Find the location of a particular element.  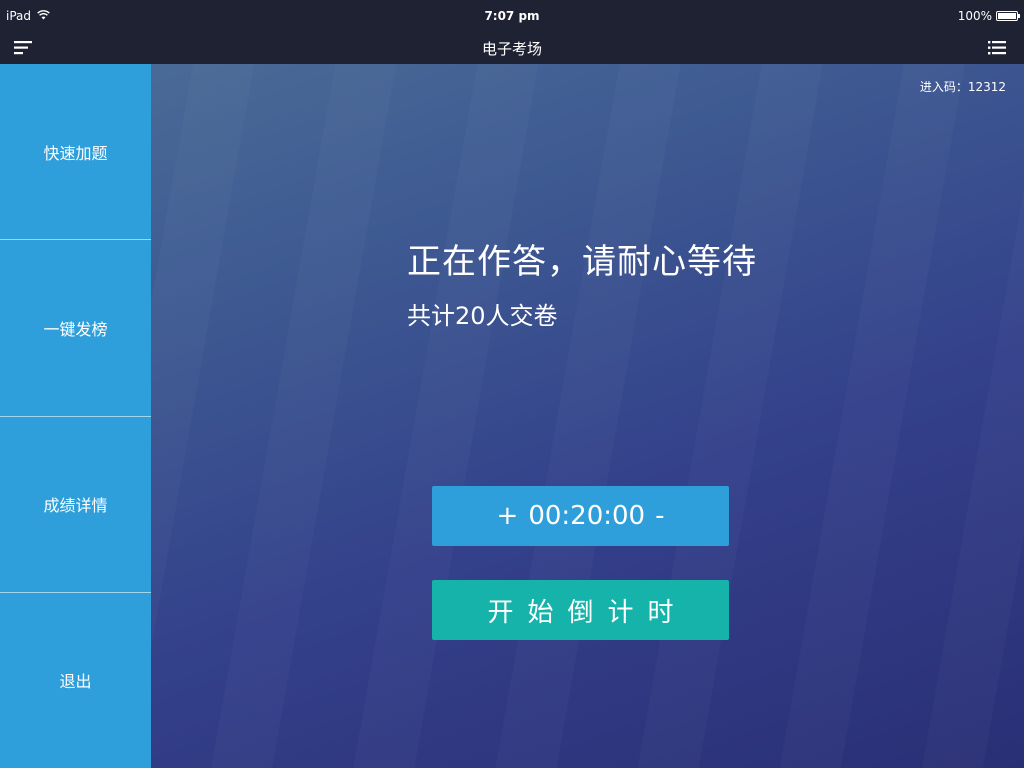

status-right: 100% is located at coordinates (988, 16).